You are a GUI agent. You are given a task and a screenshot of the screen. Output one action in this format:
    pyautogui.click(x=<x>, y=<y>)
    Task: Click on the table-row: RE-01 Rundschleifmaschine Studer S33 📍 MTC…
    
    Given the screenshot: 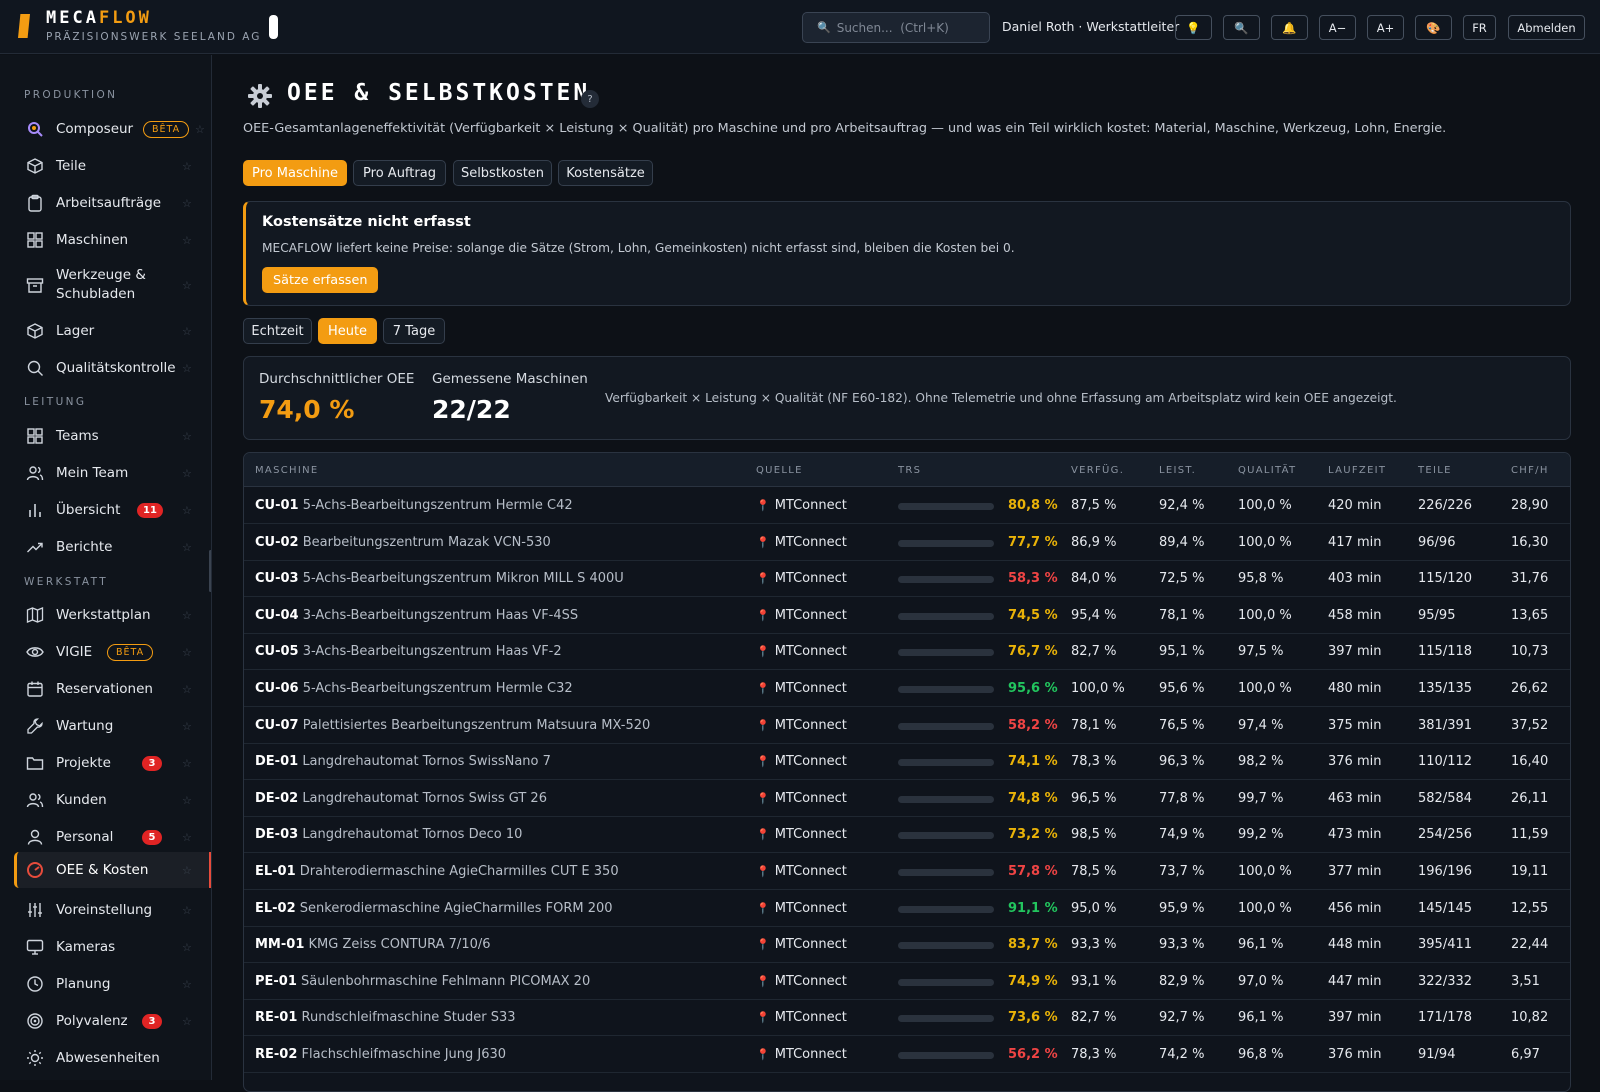 What is the action you would take?
    pyautogui.click(x=907, y=1018)
    